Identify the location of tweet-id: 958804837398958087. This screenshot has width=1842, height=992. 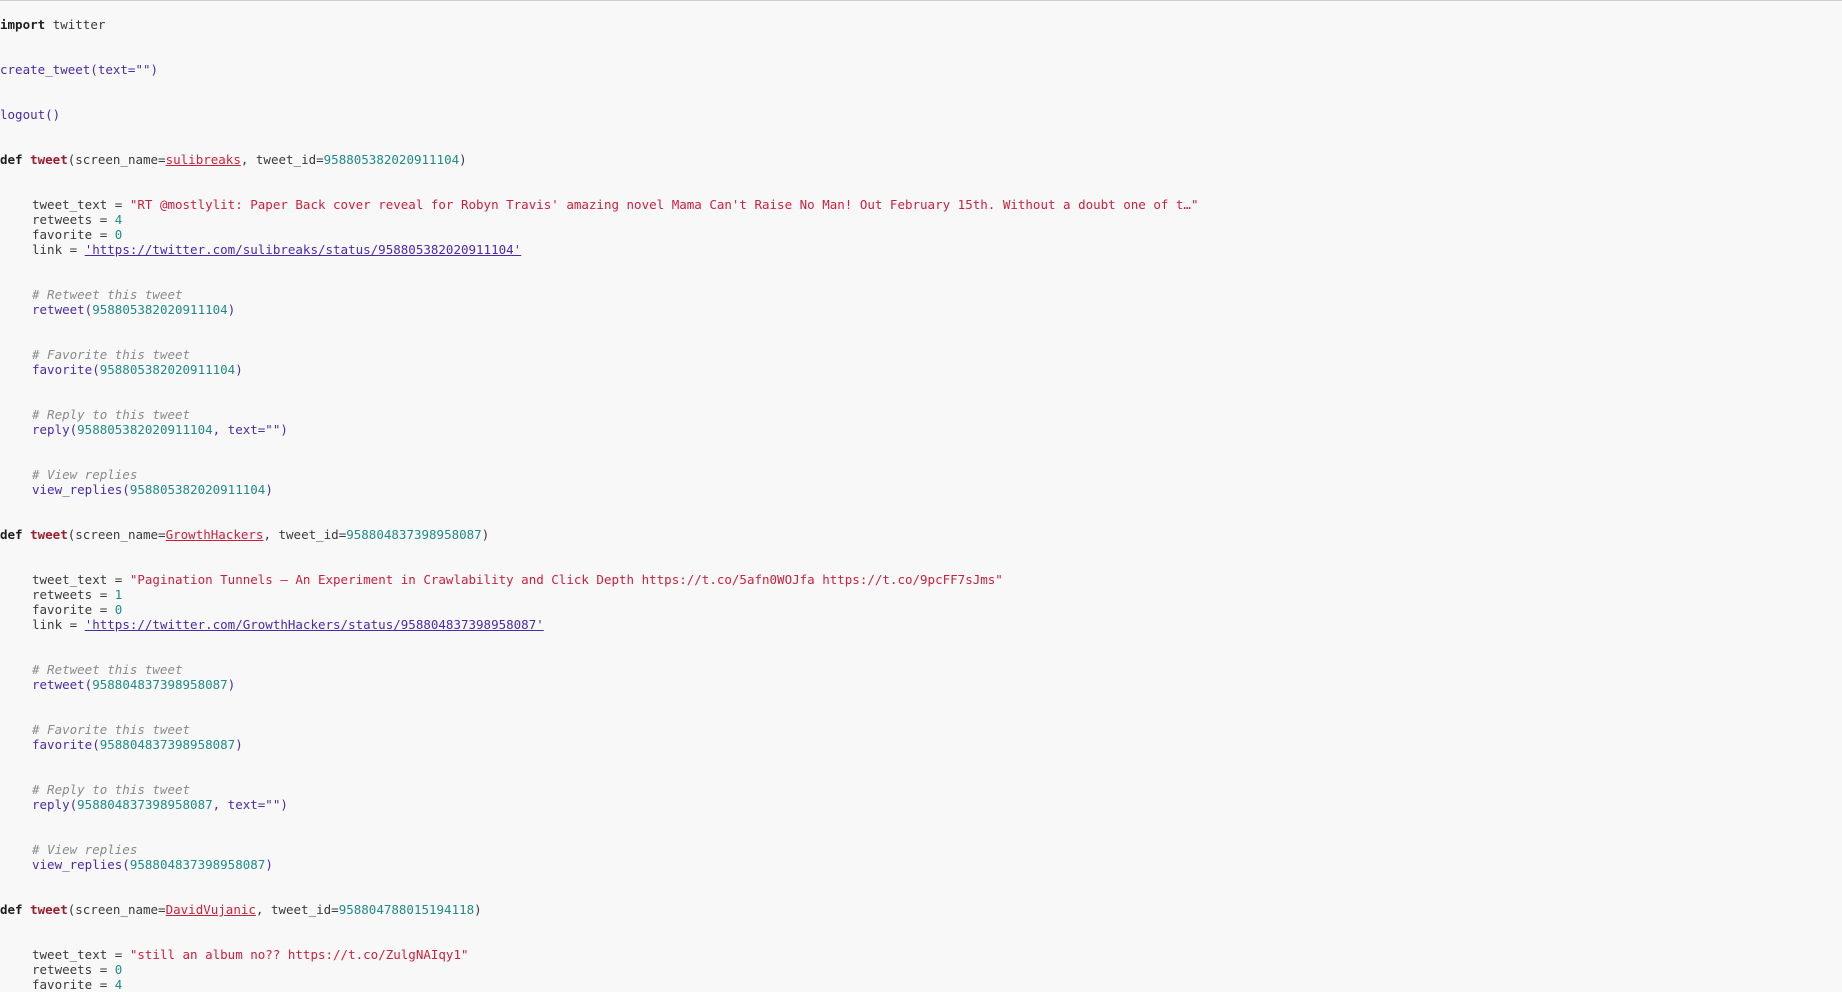
(414, 534).